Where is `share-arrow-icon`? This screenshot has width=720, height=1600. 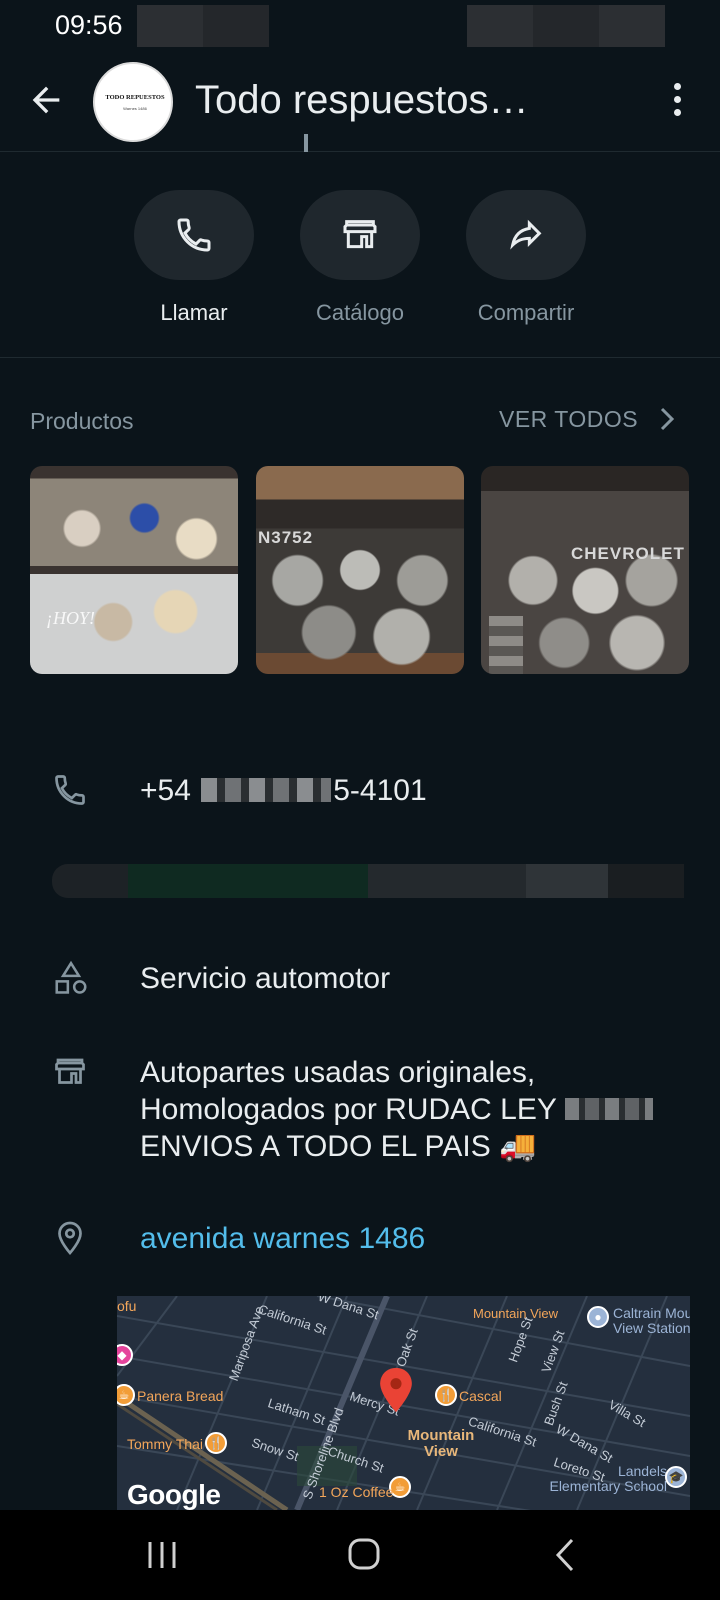
share-arrow-icon is located at coordinates (526, 234).